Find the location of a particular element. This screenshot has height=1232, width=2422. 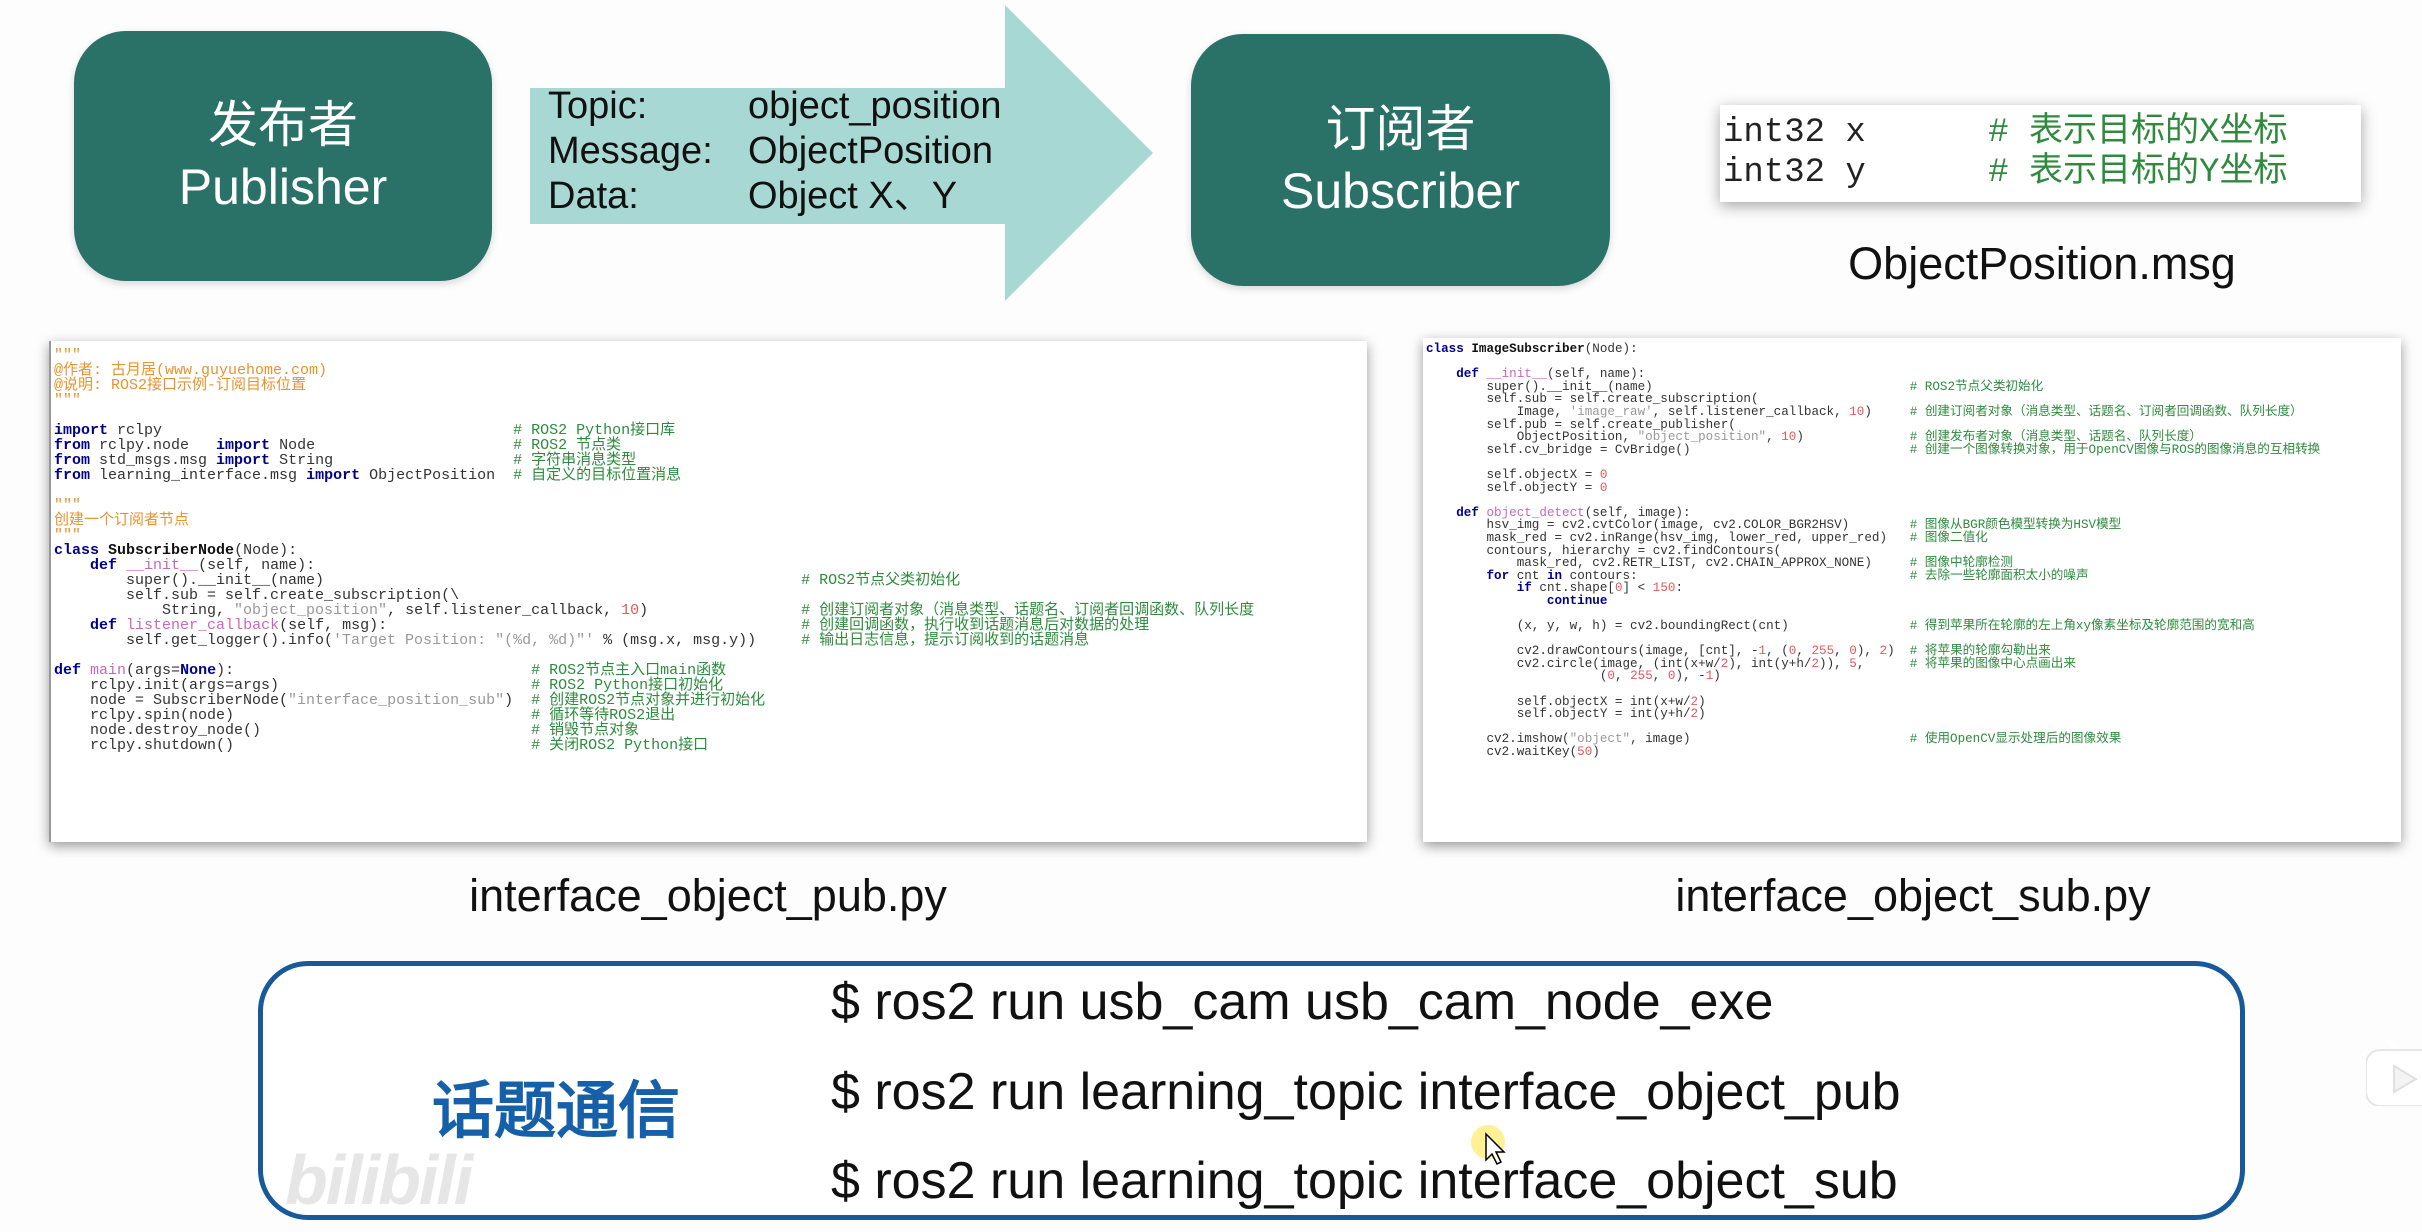

msg-comment: # 表示目标的Y坐标 is located at coordinates (2138, 173).